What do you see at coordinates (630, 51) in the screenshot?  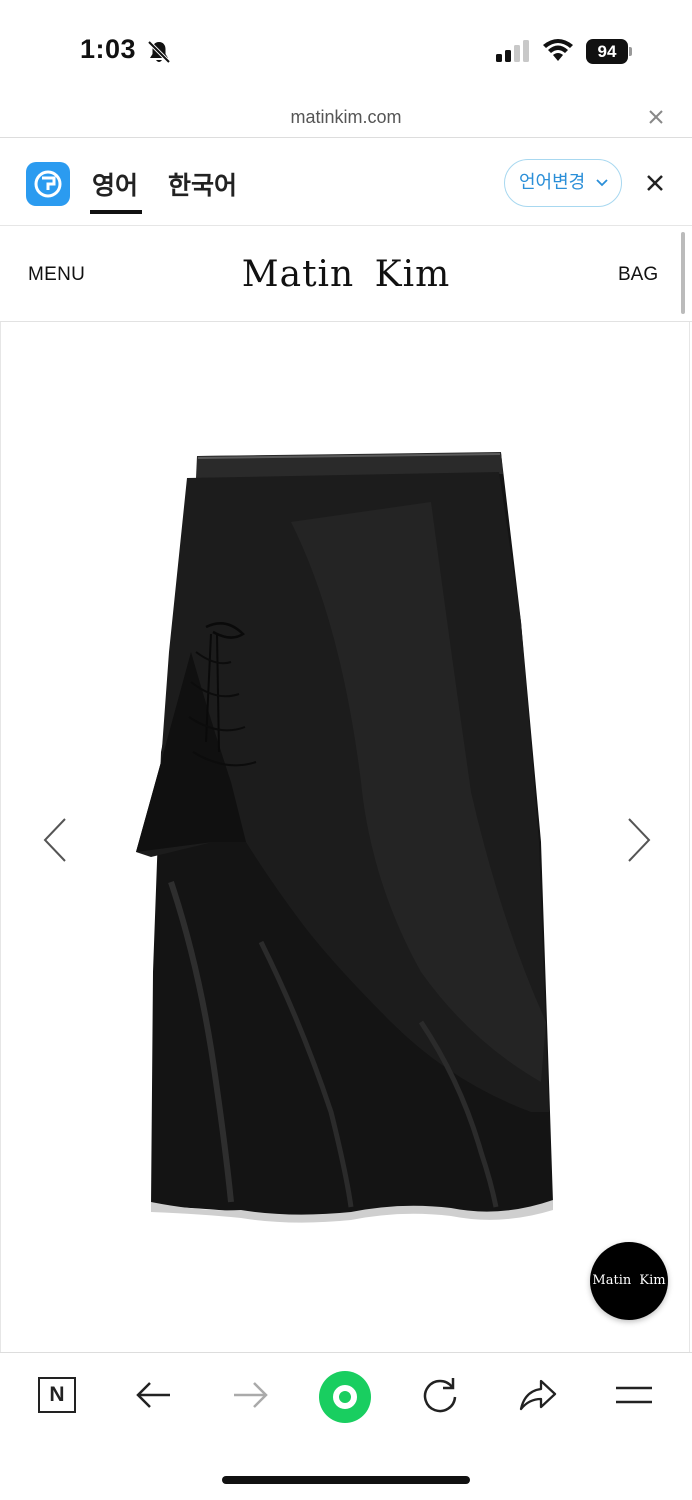 I see `battery-tip` at bounding box center [630, 51].